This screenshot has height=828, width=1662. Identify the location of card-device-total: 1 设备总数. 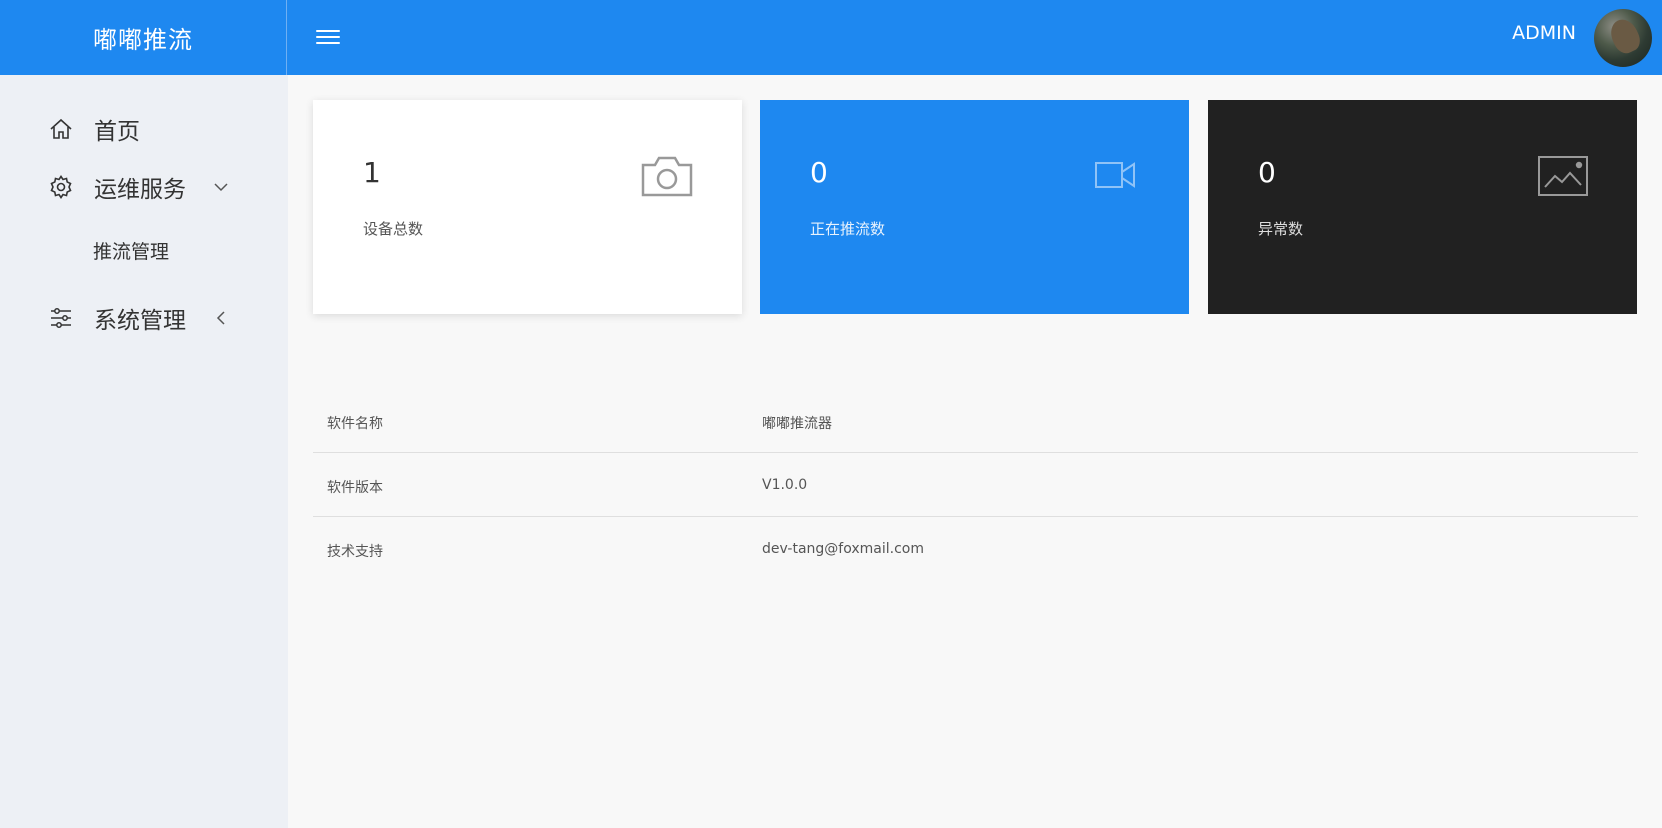
(527, 207).